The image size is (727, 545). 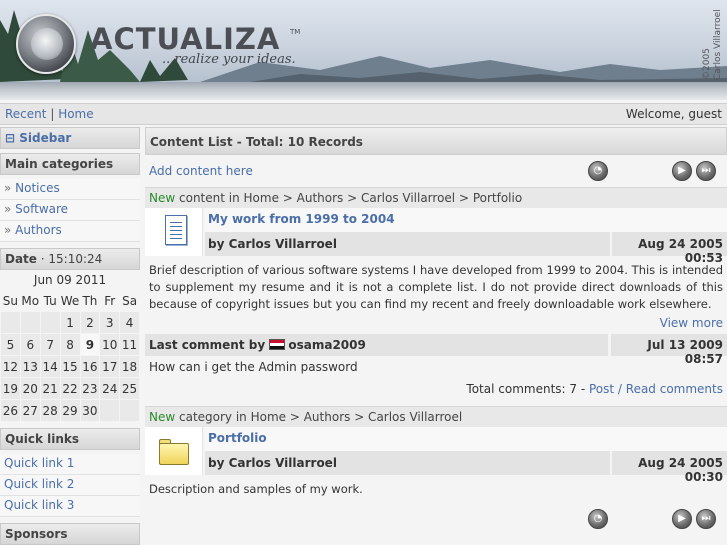 I want to click on quick-link-1: Quick link 1, so click(x=70, y=464).